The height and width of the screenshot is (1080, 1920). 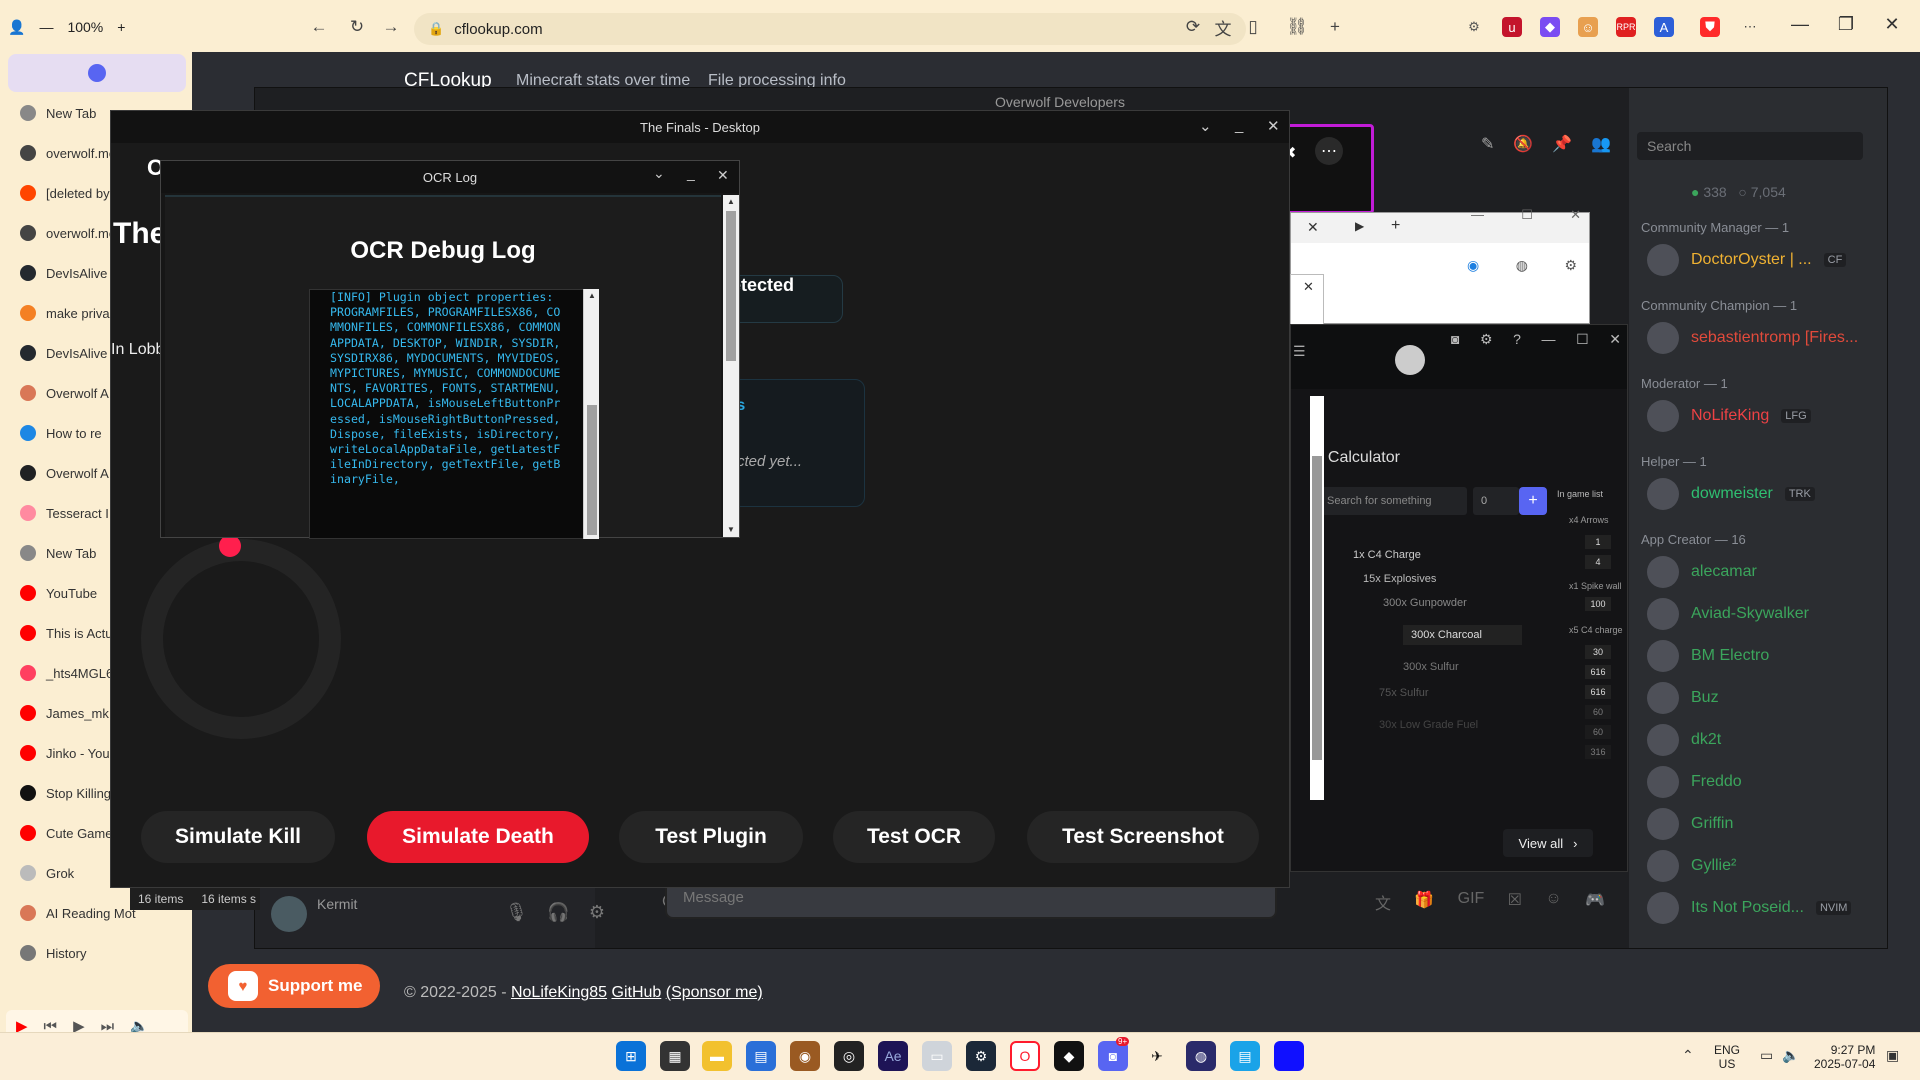 I want to click on simulate-kill-button: Simulate Kill, so click(x=238, y=837).